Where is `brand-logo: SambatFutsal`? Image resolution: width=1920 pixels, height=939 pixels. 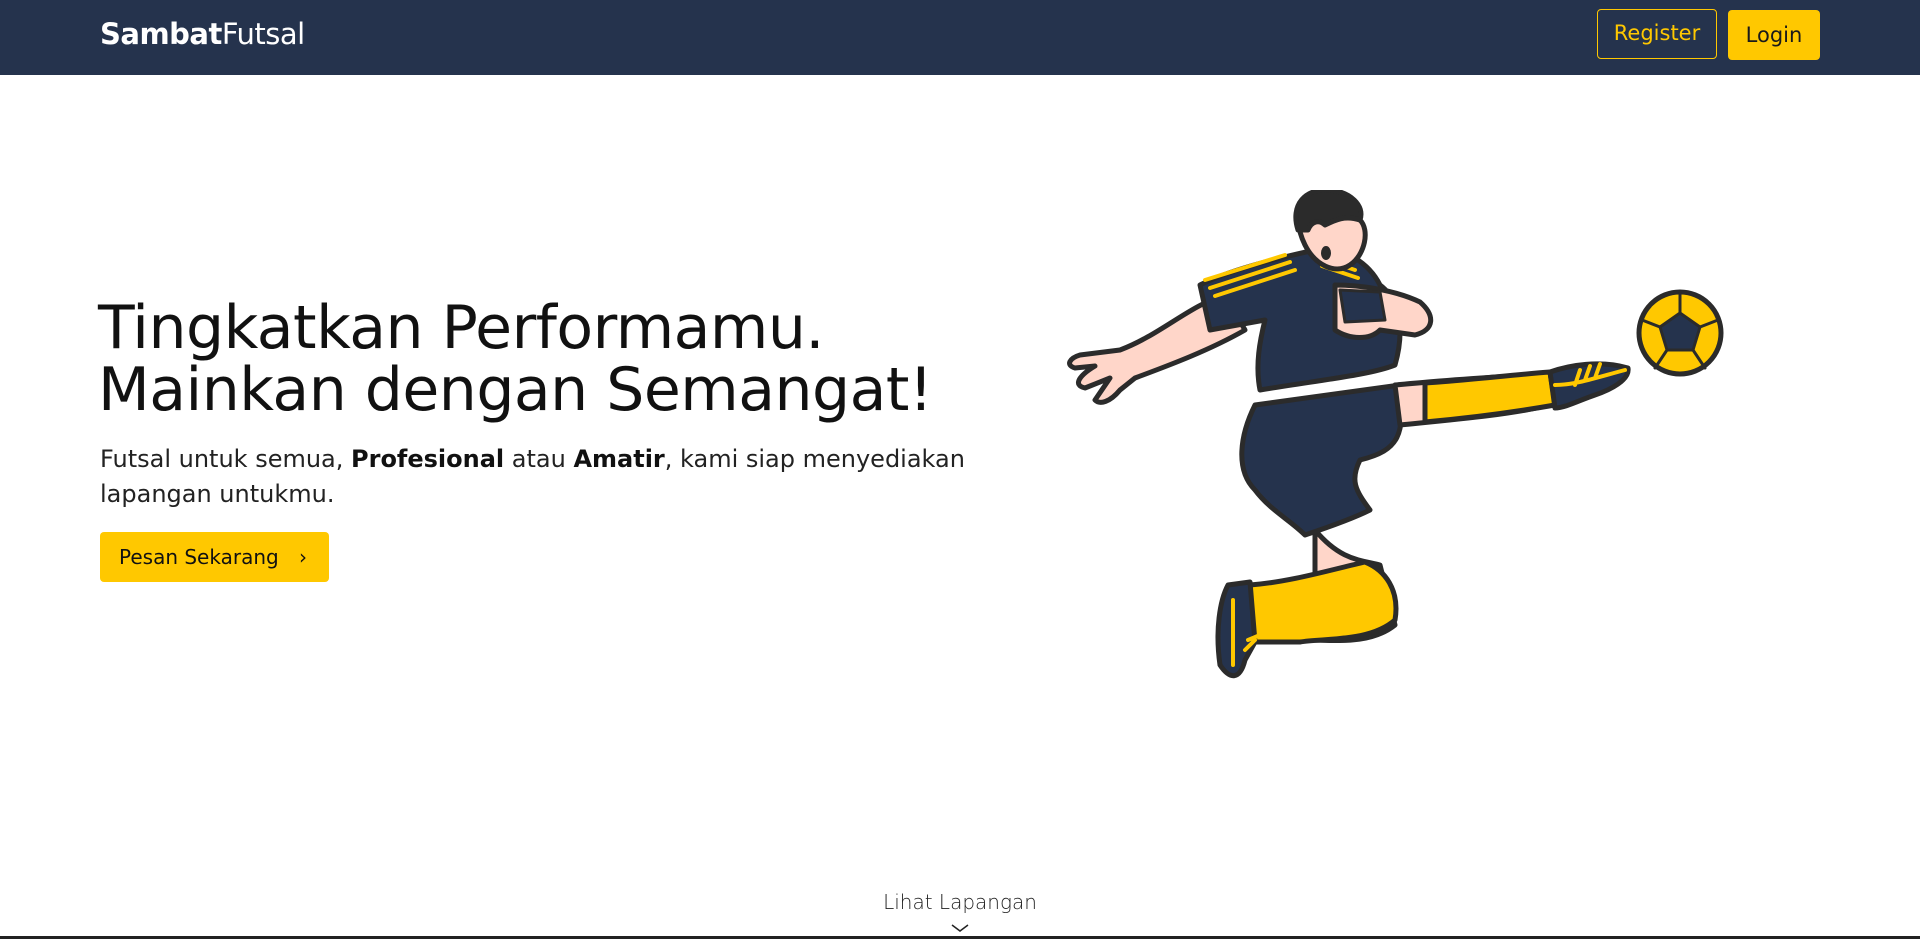 brand-logo: SambatFutsal is located at coordinates (202, 34).